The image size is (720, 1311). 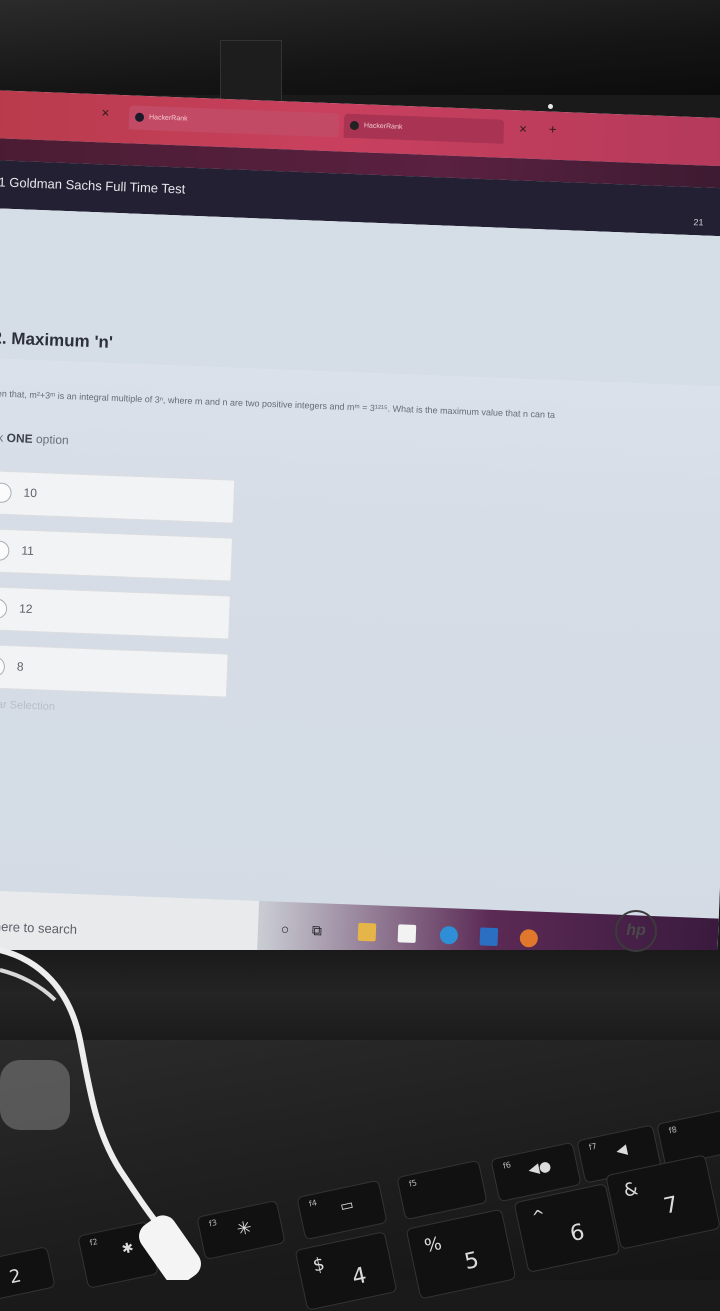 I want to click on key-main-label: 6, so click(x=577, y=1233).